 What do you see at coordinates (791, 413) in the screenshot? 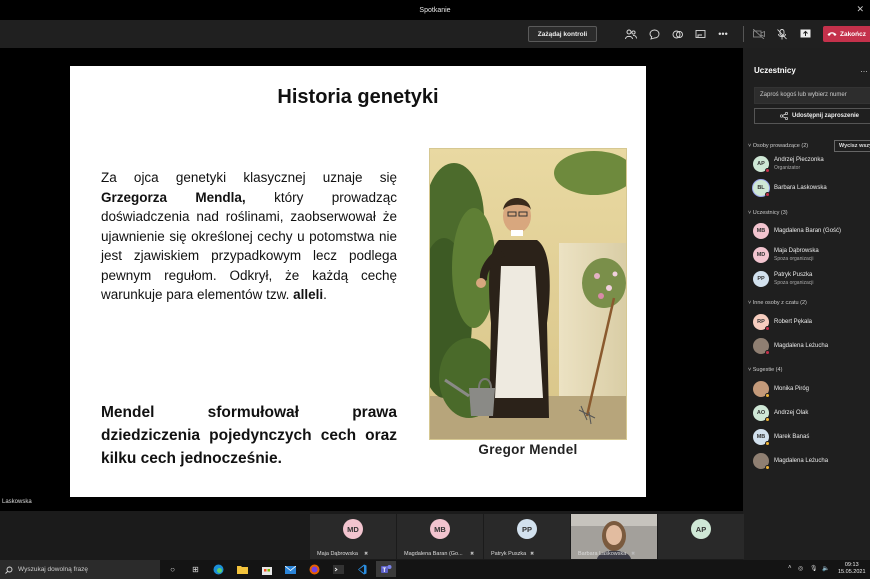
I see `participant-name: Andrzej Olak` at bounding box center [791, 413].